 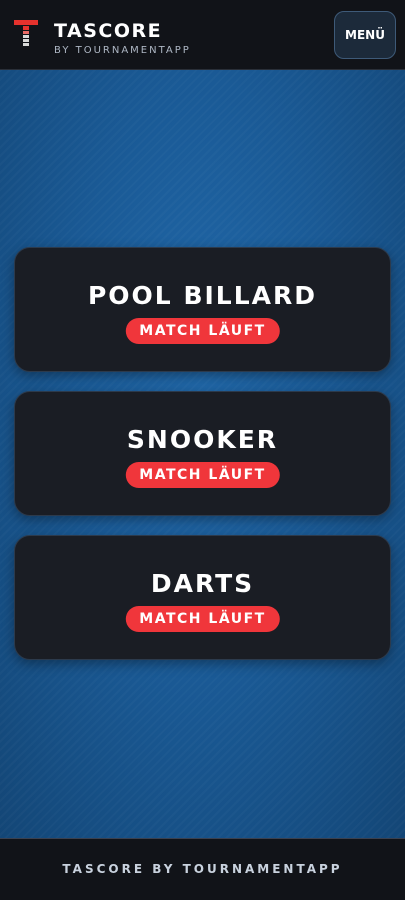 What do you see at coordinates (26, 33) in the screenshot?
I see `tascore-t-logo-icon` at bounding box center [26, 33].